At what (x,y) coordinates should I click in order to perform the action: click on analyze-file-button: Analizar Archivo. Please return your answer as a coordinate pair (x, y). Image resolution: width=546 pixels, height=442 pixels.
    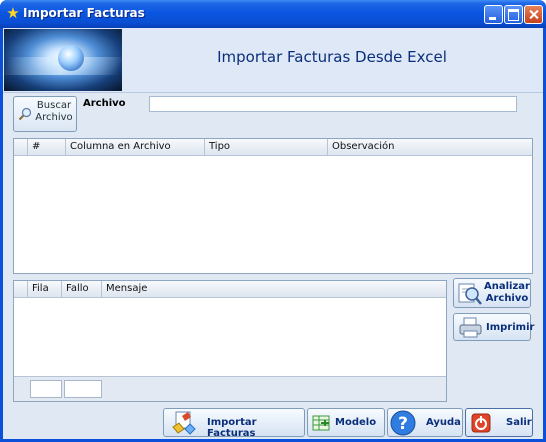
    Looking at the image, I should click on (492, 293).